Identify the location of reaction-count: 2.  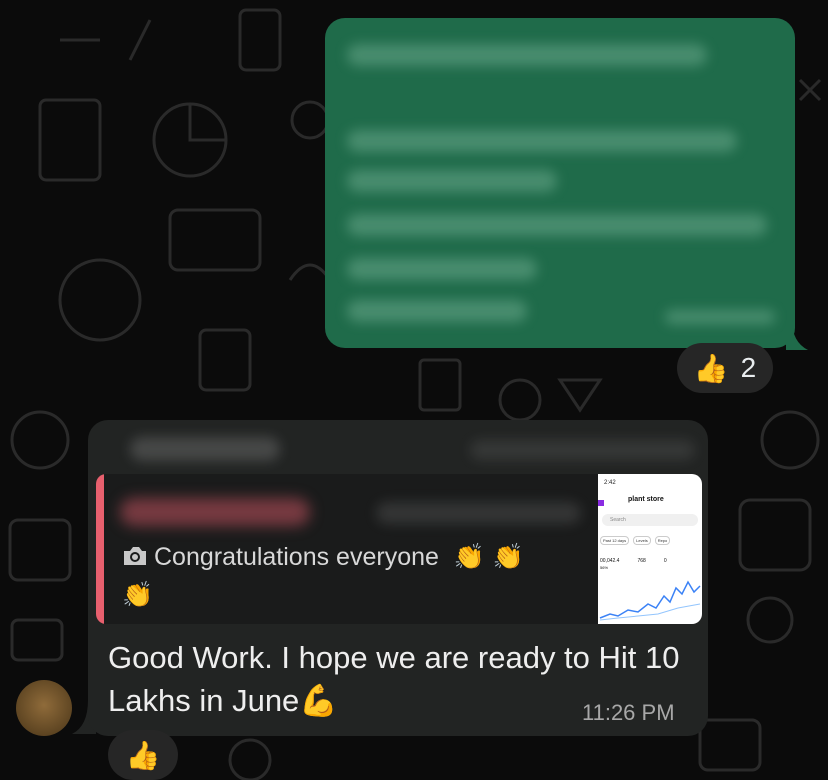
(748, 367).